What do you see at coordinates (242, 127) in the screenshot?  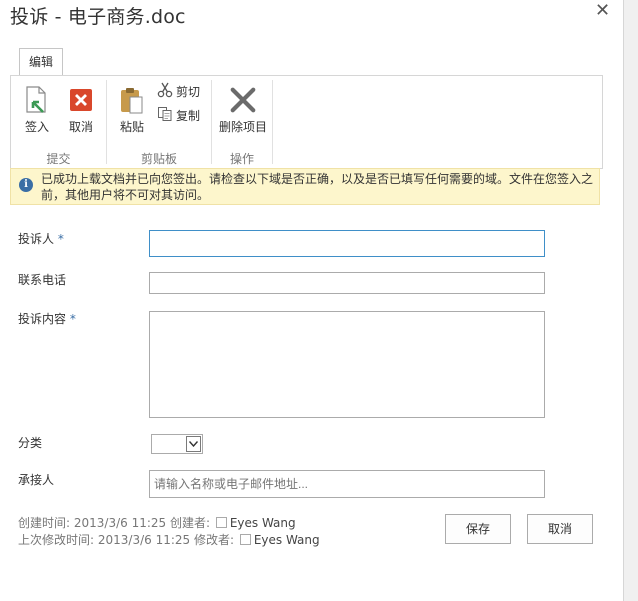 I see `delete-label: 删除项目` at bounding box center [242, 127].